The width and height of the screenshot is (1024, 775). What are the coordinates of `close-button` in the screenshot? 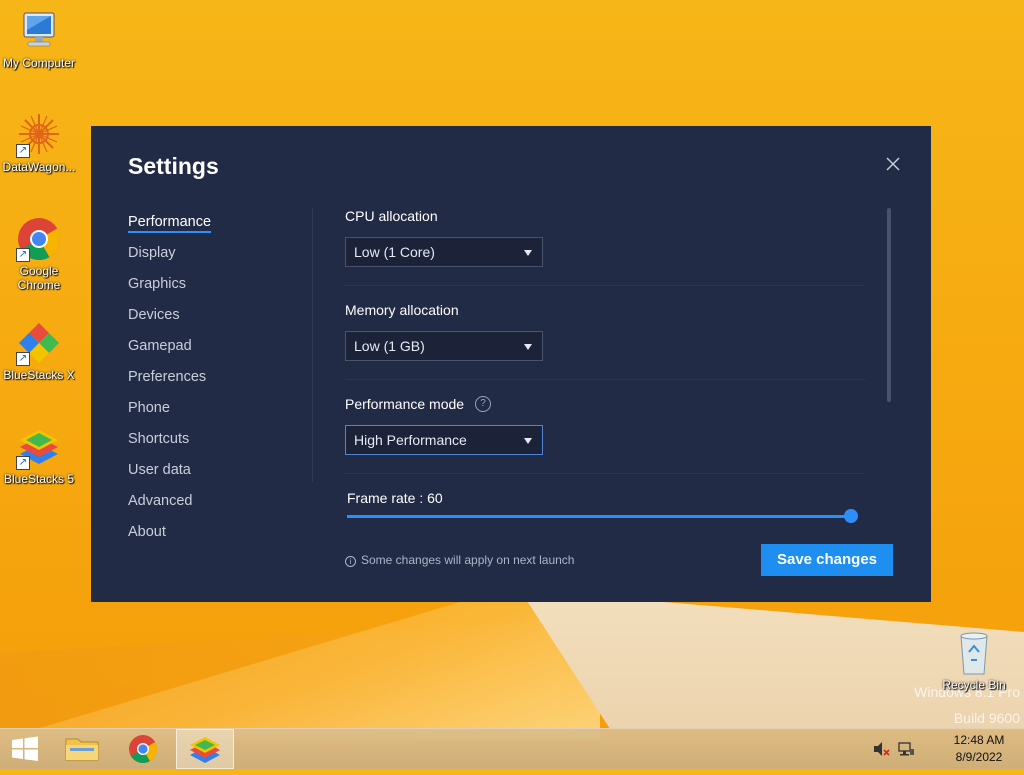 It's located at (893, 164).